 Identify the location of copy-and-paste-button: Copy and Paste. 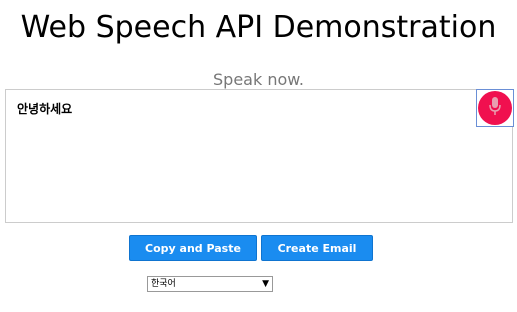
(193, 248).